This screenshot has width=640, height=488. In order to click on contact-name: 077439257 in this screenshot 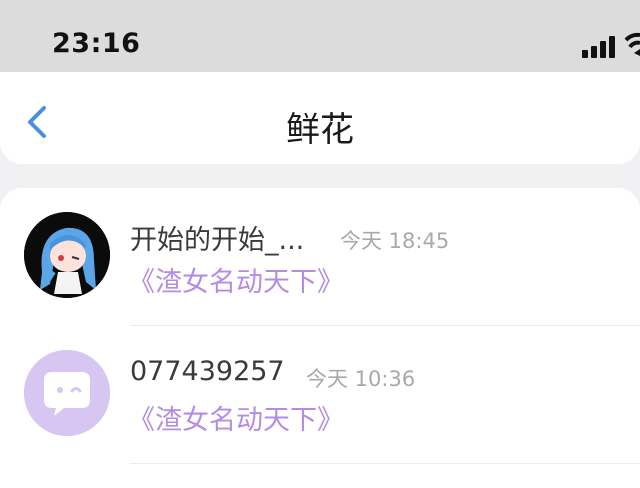, I will do `click(207, 371)`.